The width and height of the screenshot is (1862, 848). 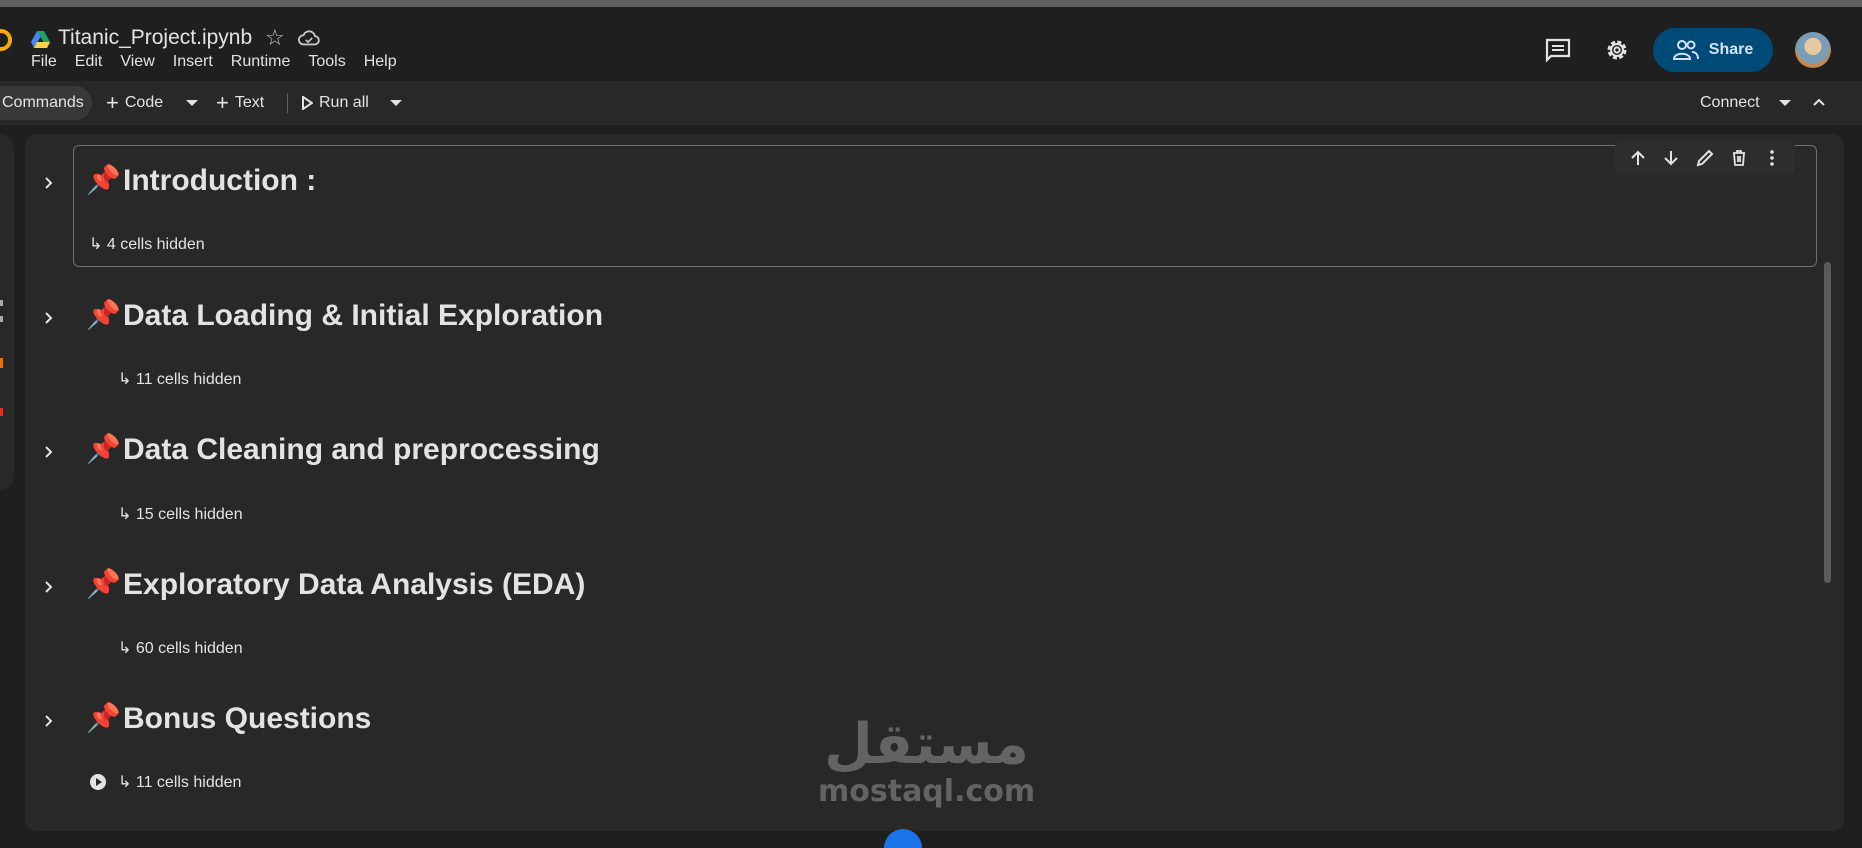 I want to click on section-heading: Data Cleaning and preprocessing, so click(x=361, y=449).